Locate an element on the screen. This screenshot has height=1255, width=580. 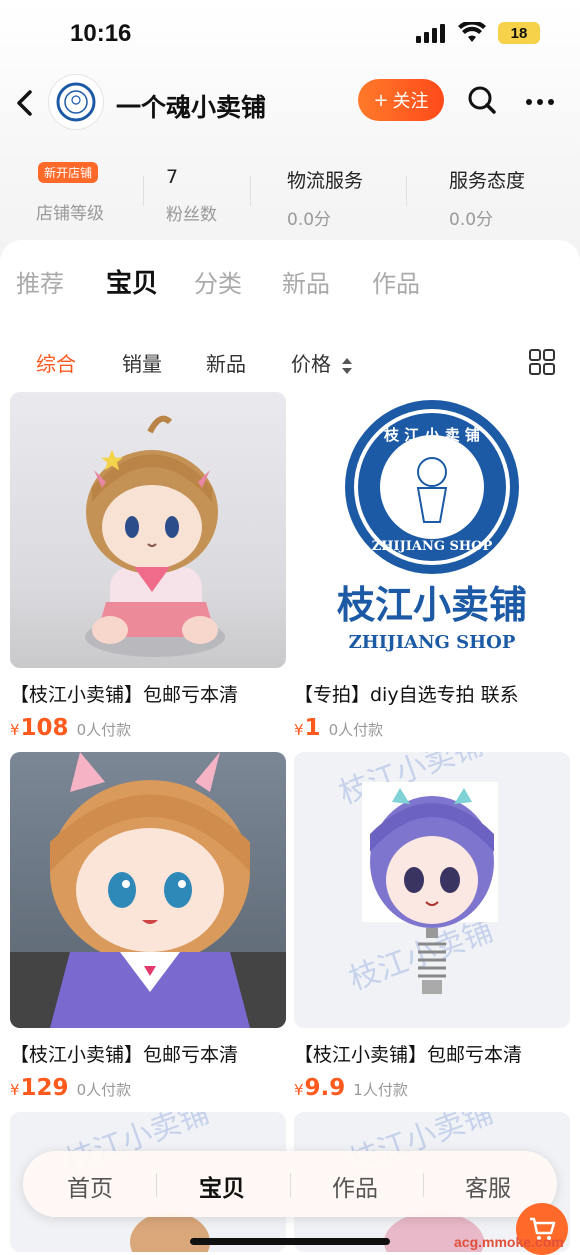
product-card: 【枝江小卖铺】包邮亏本清 ¥ 129 0人付款 is located at coordinates (148, 926).